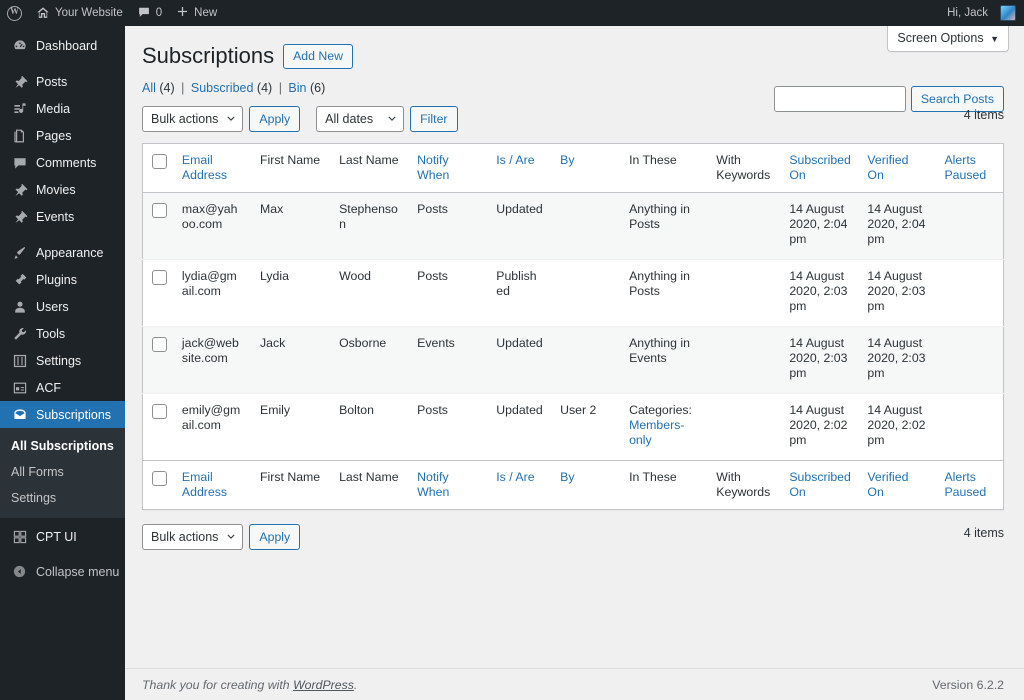  Describe the element at coordinates (193, 118) in the screenshot. I see `bulk-actions-select-top: Bulk actions` at that location.